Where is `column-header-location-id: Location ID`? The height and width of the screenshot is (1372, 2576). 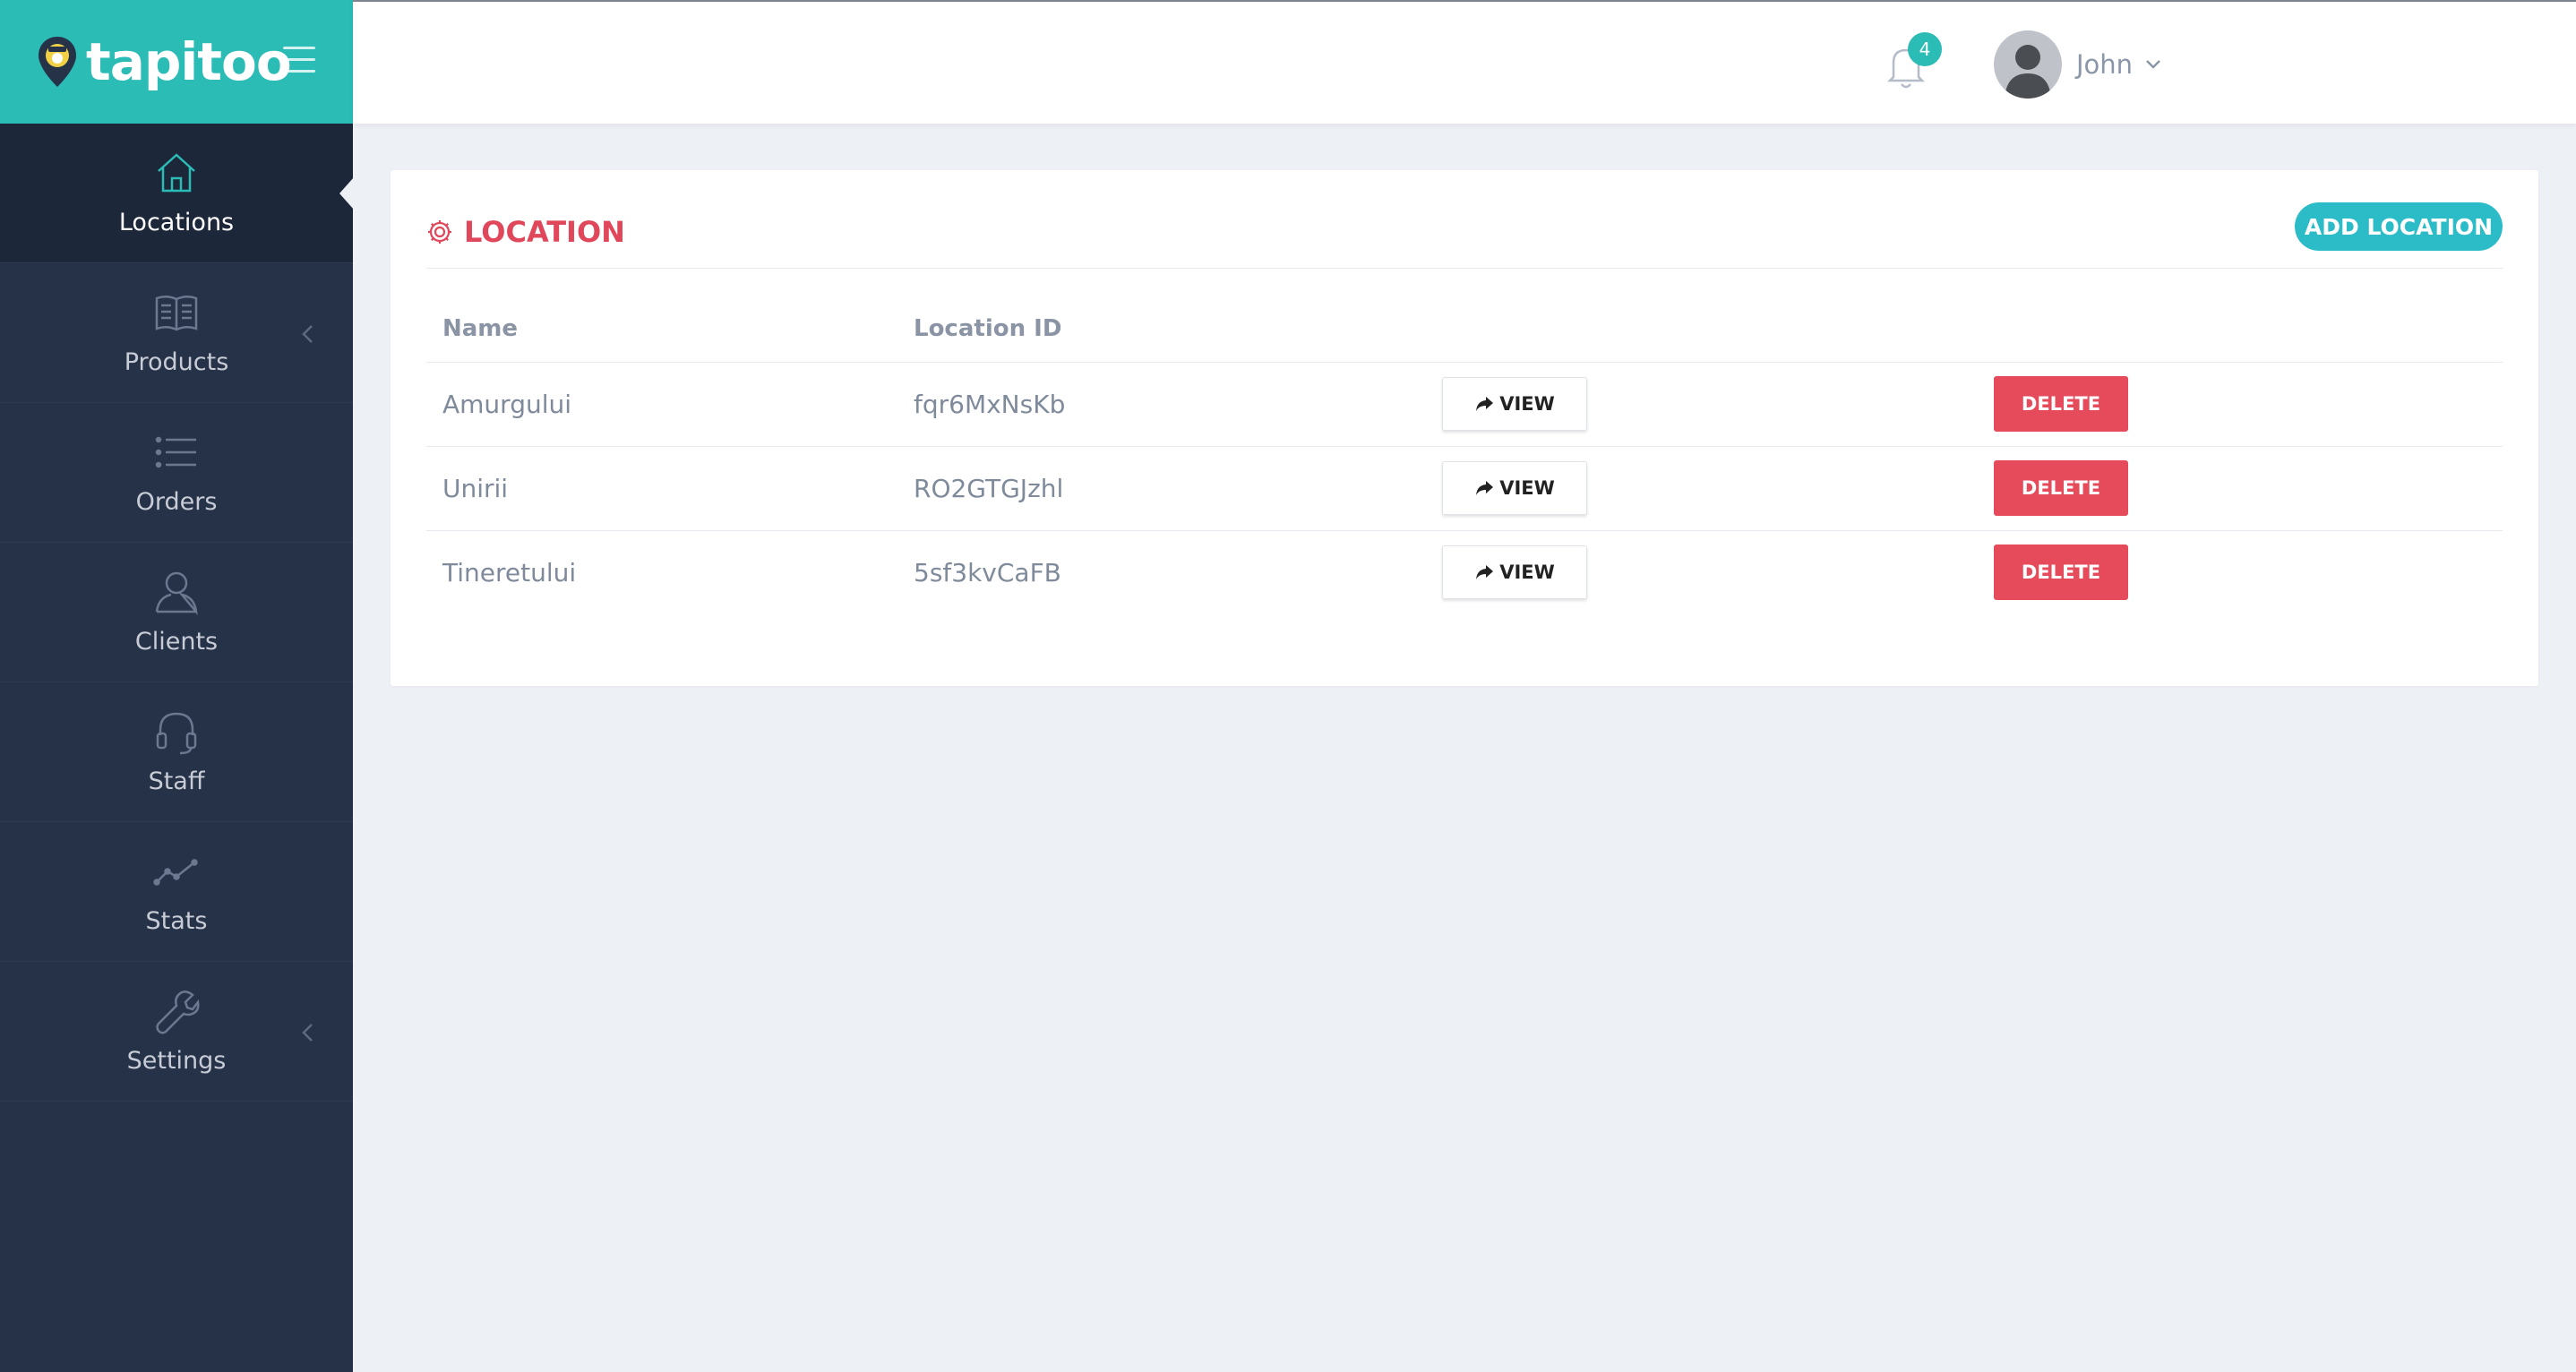 column-header-location-id: Location ID is located at coordinates (1161, 329).